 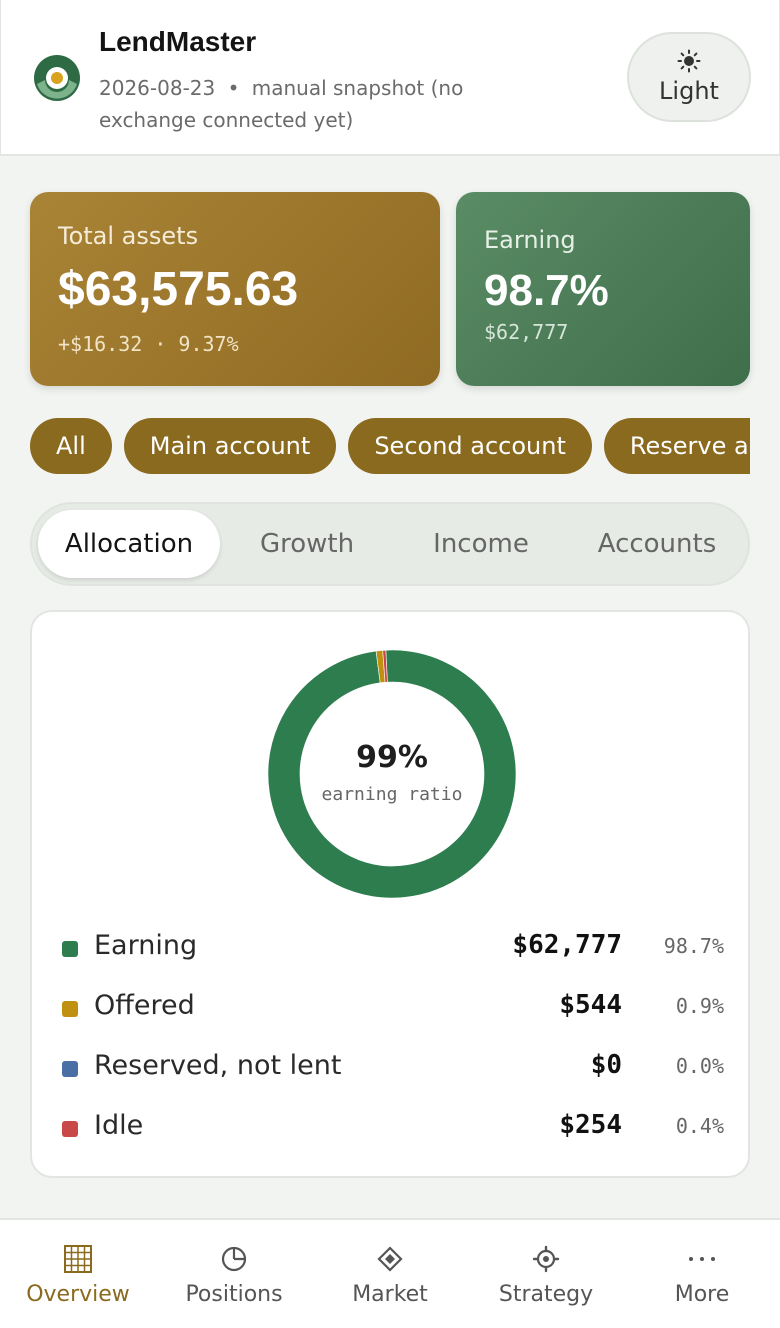 What do you see at coordinates (148, 344) in the screenshot?
I see `total-assets-change: +$16.32 · 9.37%` at bounding box center [148, 344].